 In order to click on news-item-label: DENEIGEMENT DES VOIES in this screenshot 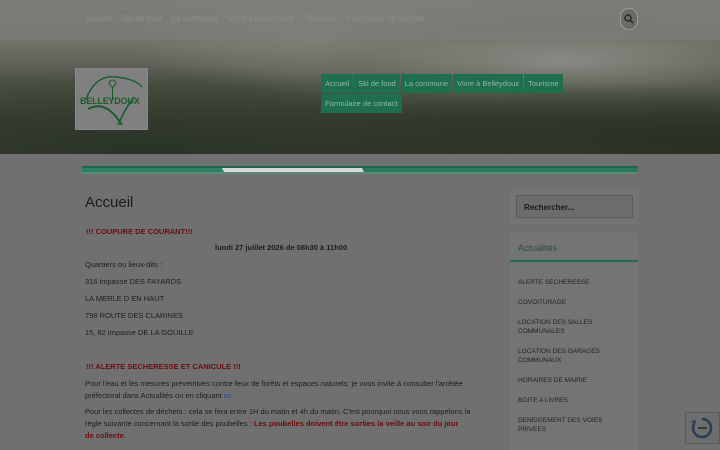, I will do `click(560, 420)`.